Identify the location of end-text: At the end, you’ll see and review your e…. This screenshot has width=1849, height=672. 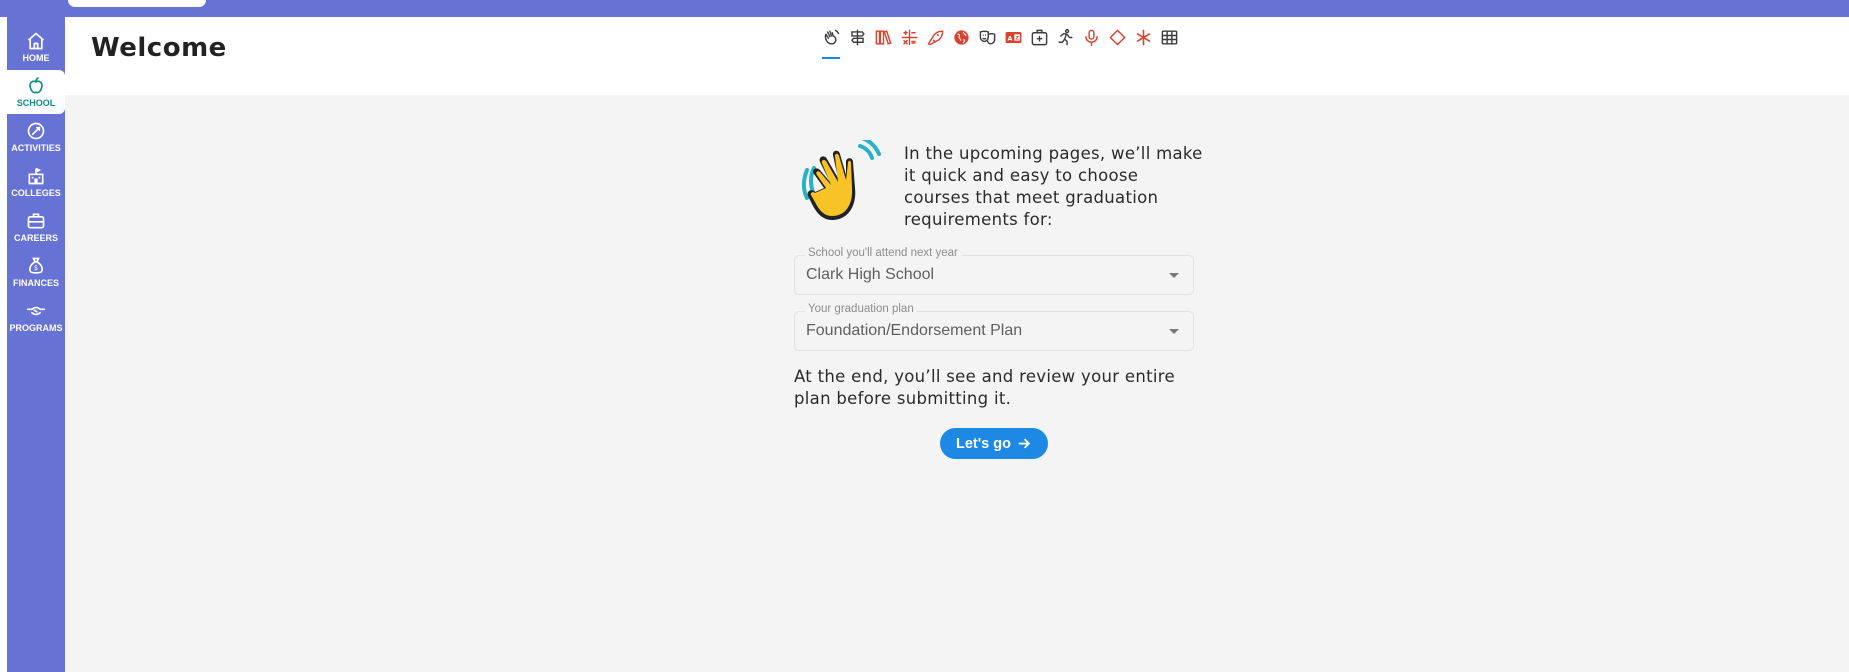
(984, 387).